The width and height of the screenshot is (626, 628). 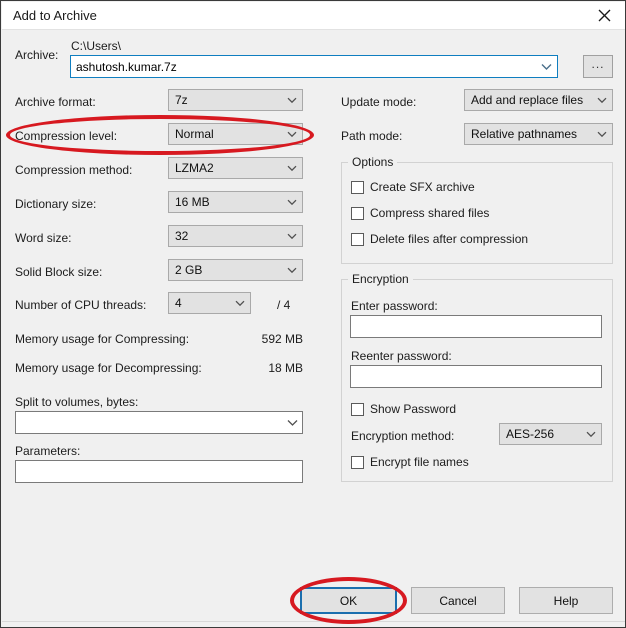 I want to click on split-volumes-label: Split to volumes, bytes:, so click(x=77, y=402).